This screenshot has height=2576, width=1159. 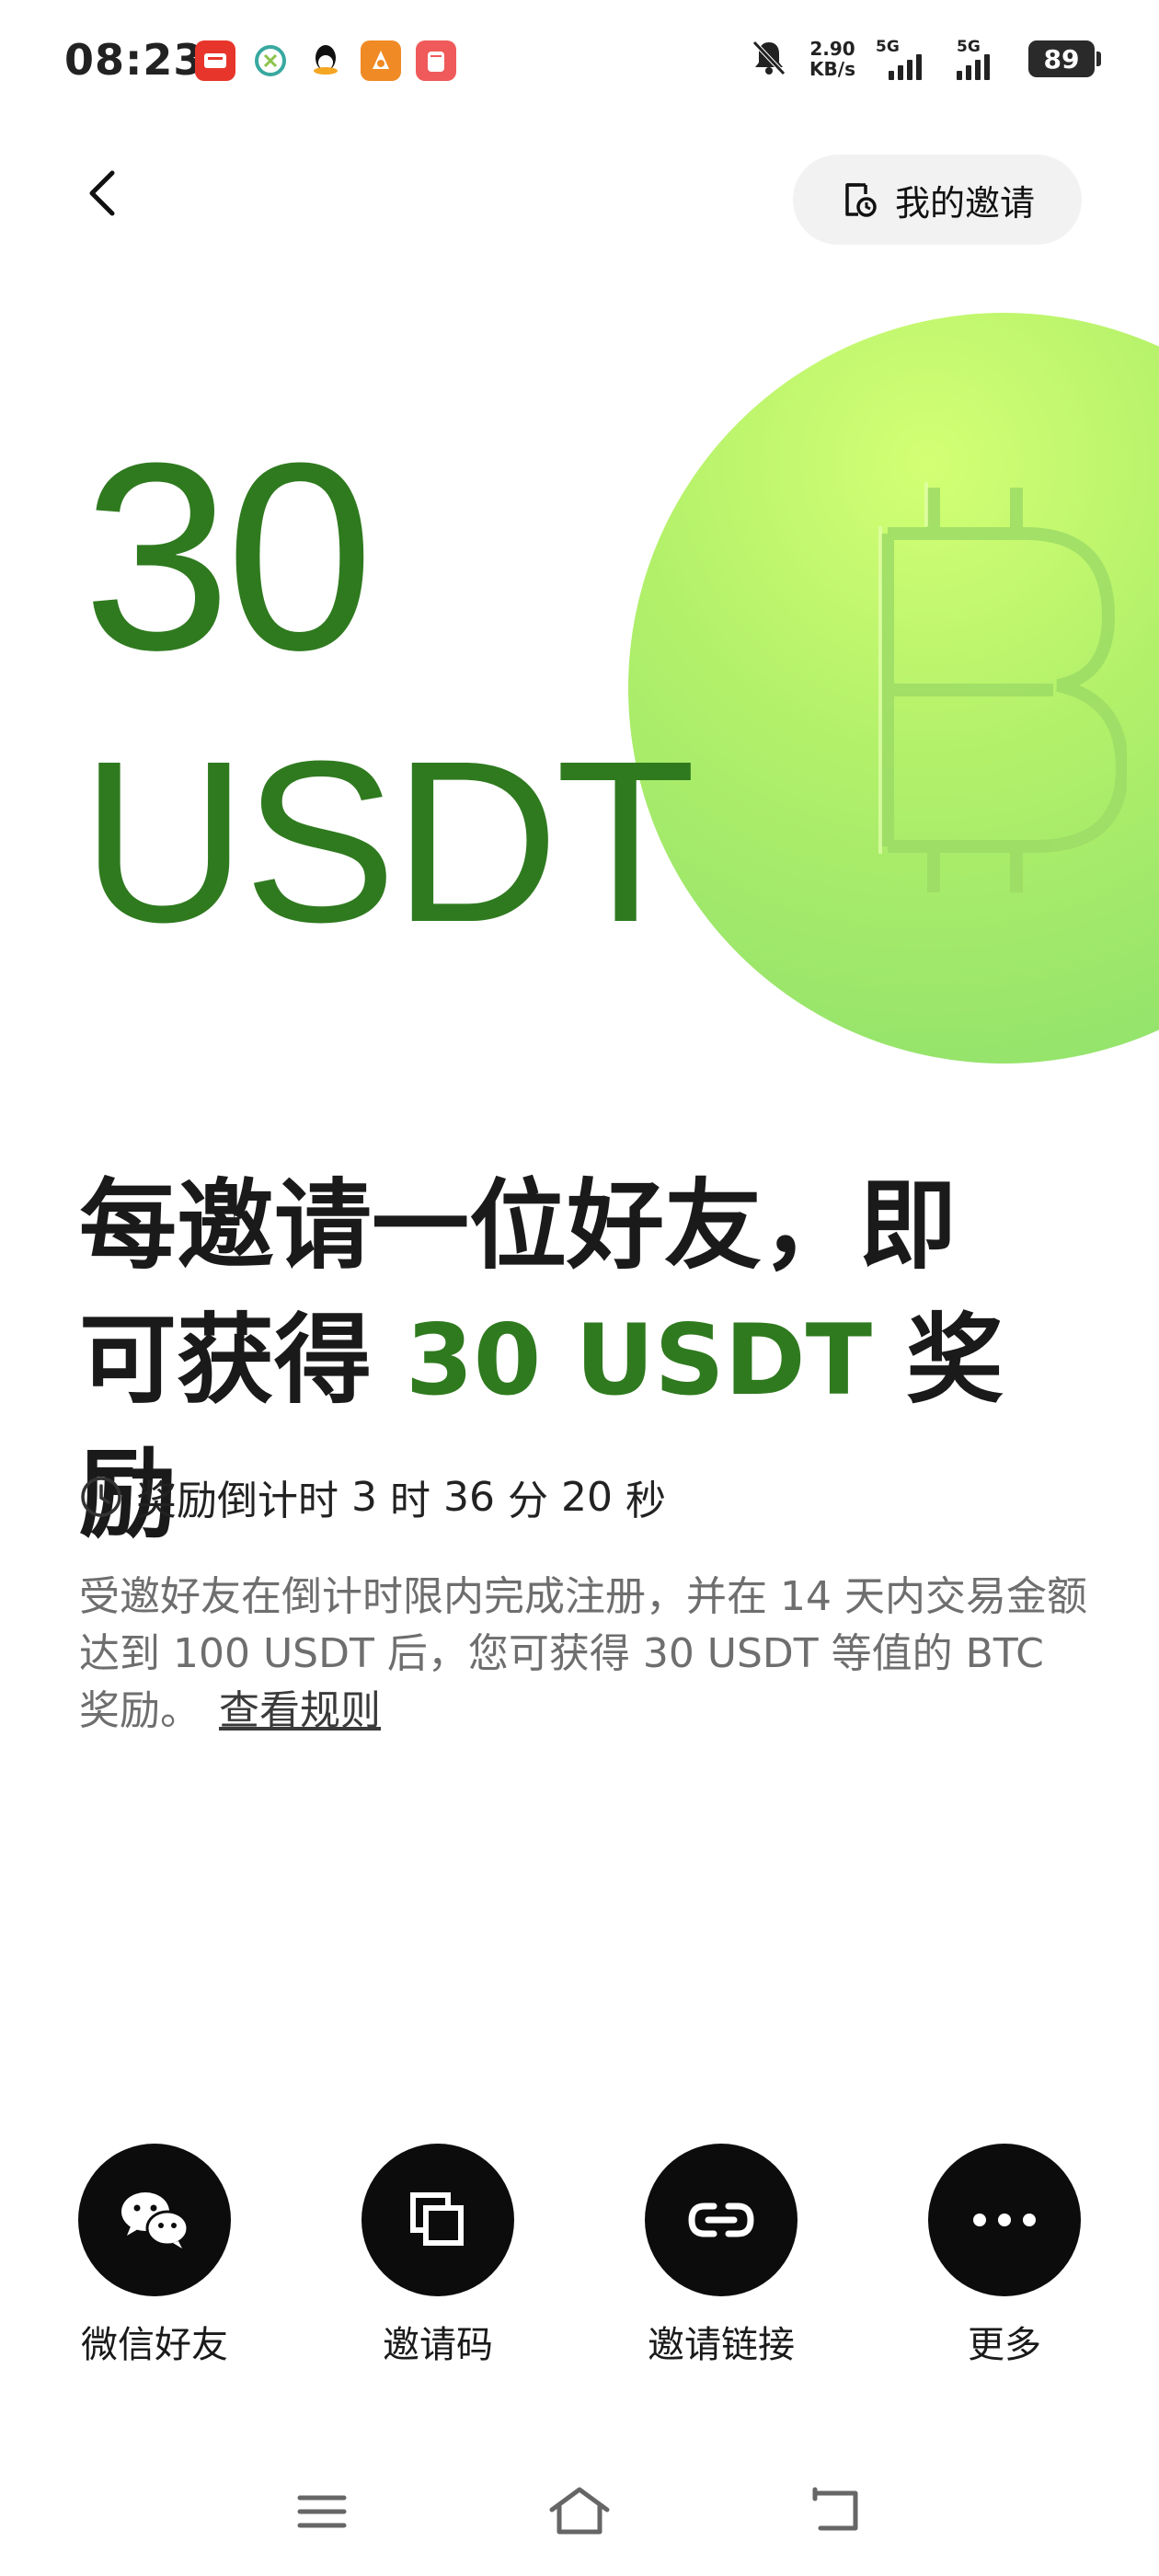 I want to click on more-icon, so click(x=1004, y=2220).